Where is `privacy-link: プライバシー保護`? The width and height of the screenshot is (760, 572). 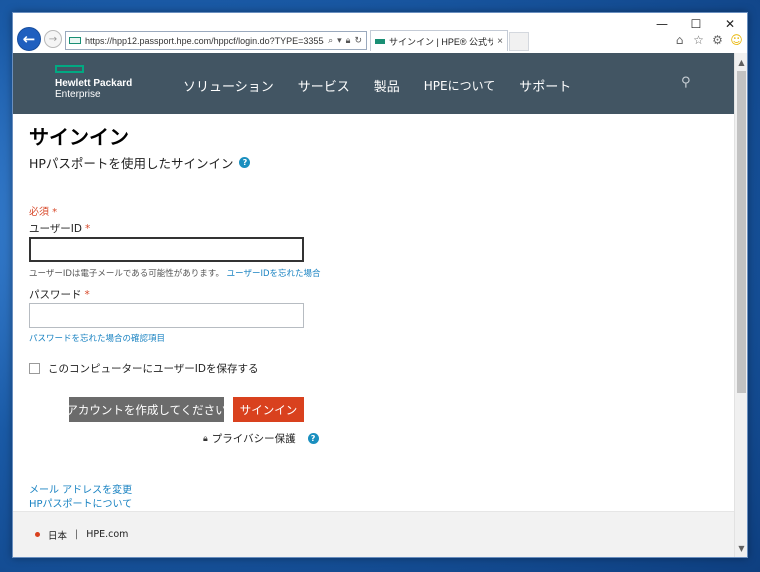
privacy-link: プライバシー保護 is located at coordinates (254, 438).